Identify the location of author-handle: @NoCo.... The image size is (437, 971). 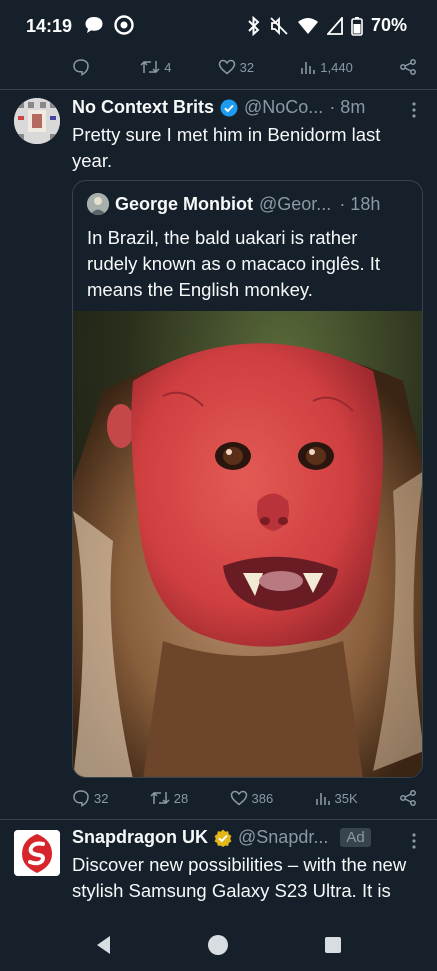
(283, 107).